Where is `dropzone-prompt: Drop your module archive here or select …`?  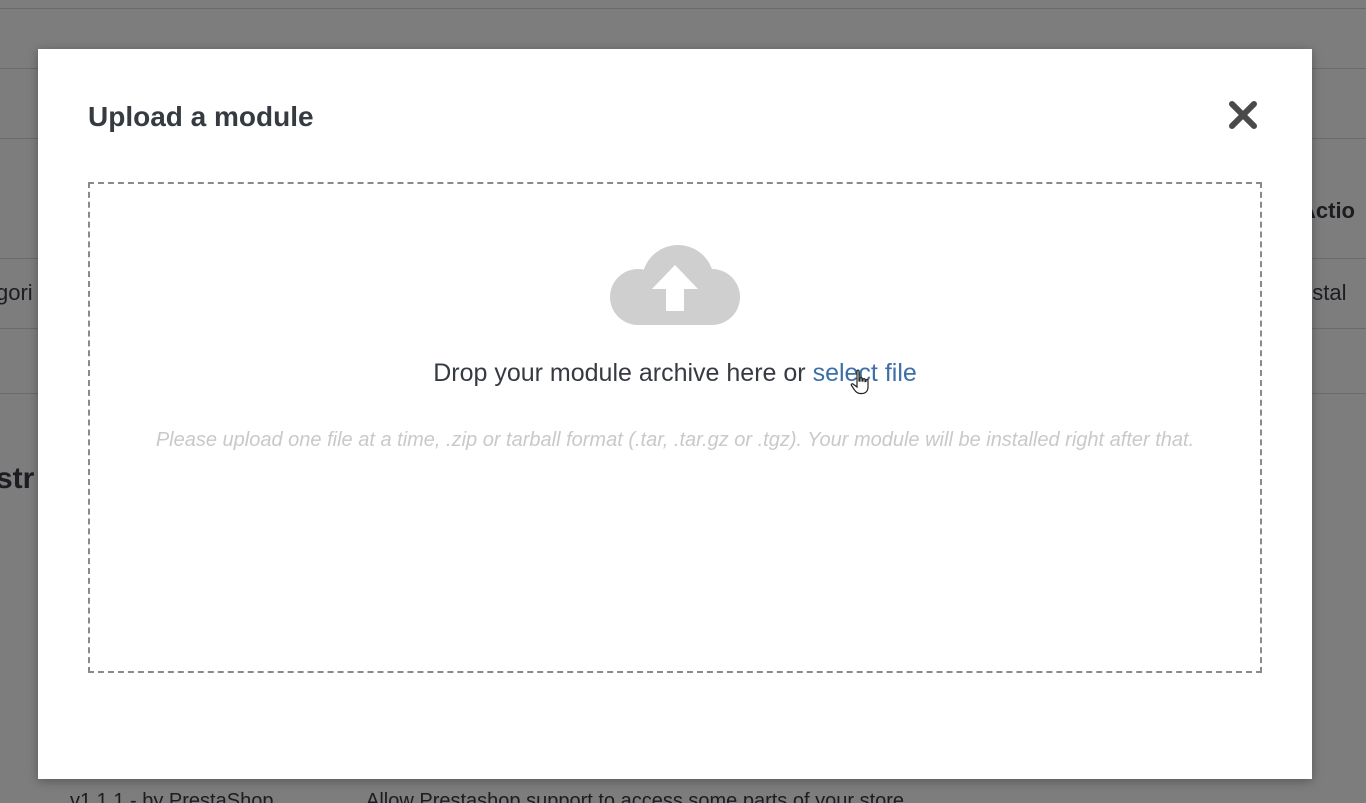
dropzone-prompt: Drop your module archive here or select … is located at coordinates (675, 373).